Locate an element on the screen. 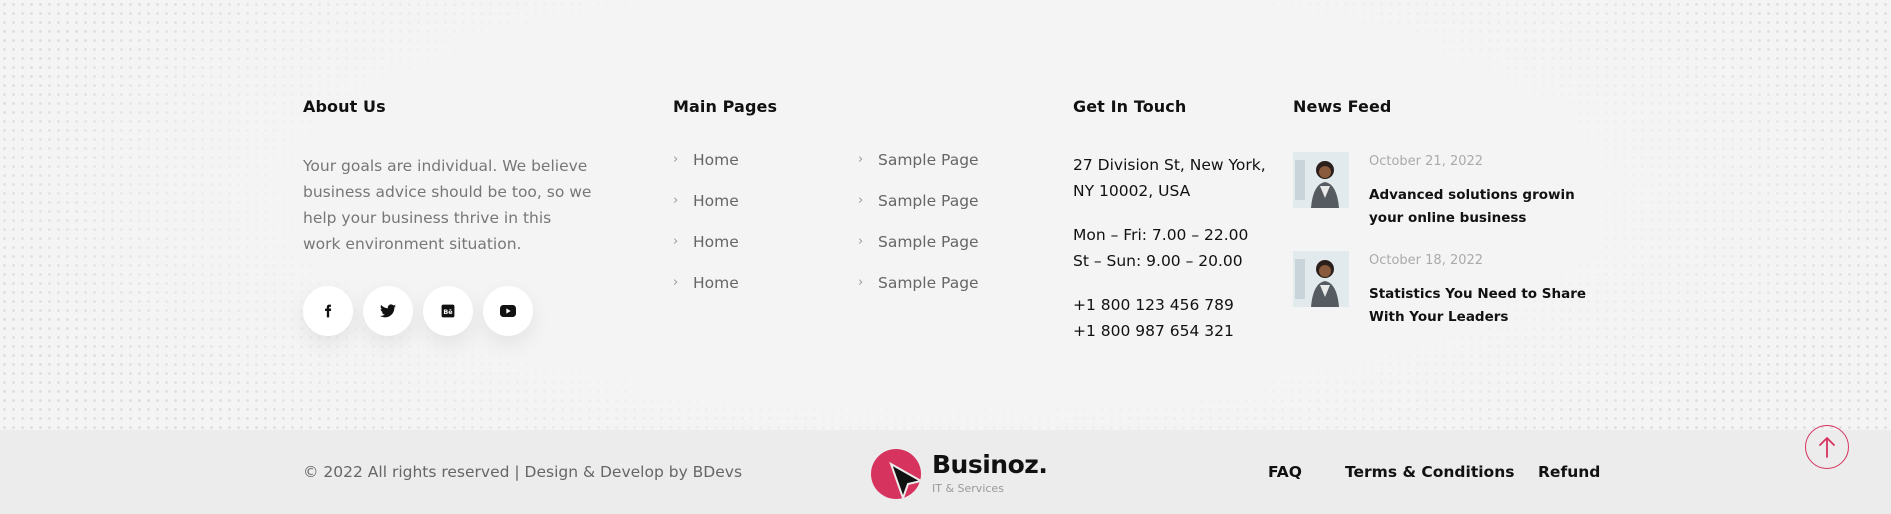  logo-icon is located at coordinates (897, 475).